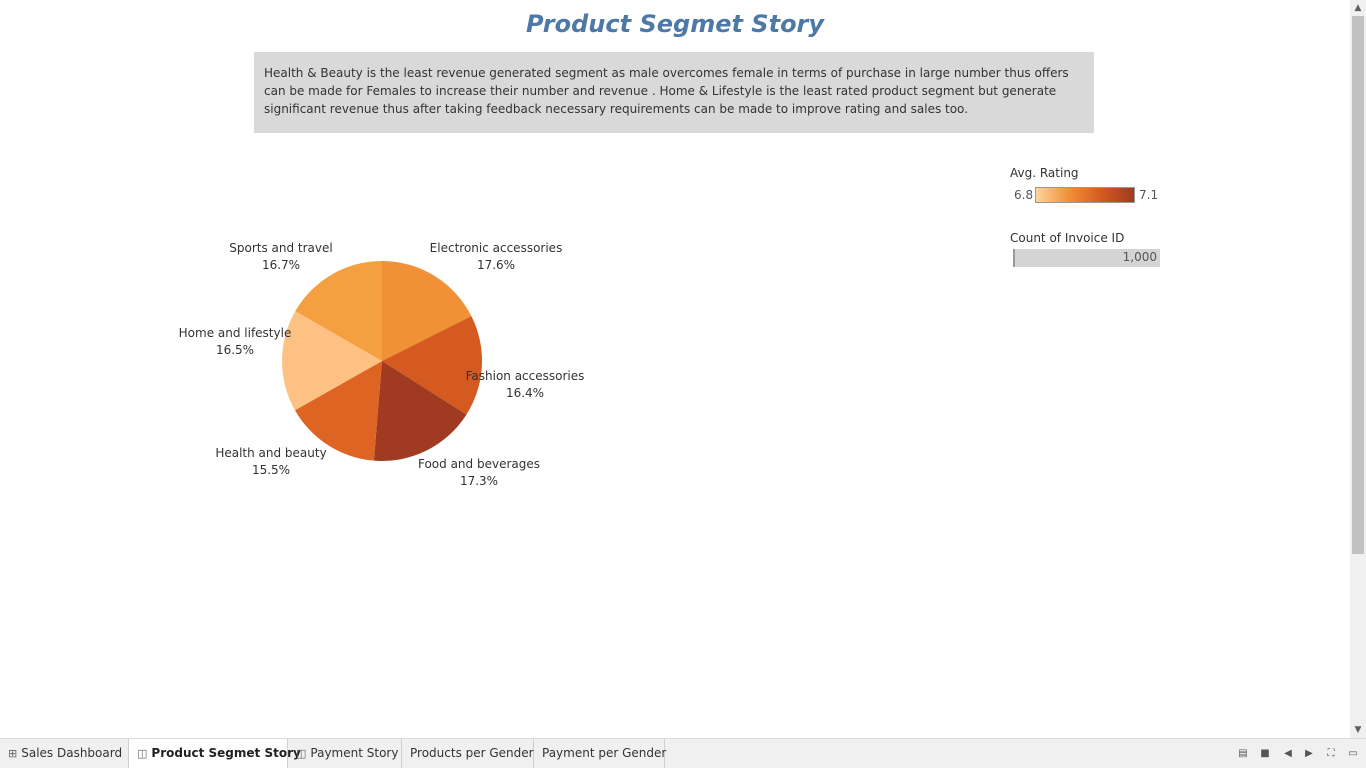 This screenshot has height=768, width=1366. Describe the element at coordinates (271, 470) in the screenshot. I see `slice-percent: 15.5%` at that location.